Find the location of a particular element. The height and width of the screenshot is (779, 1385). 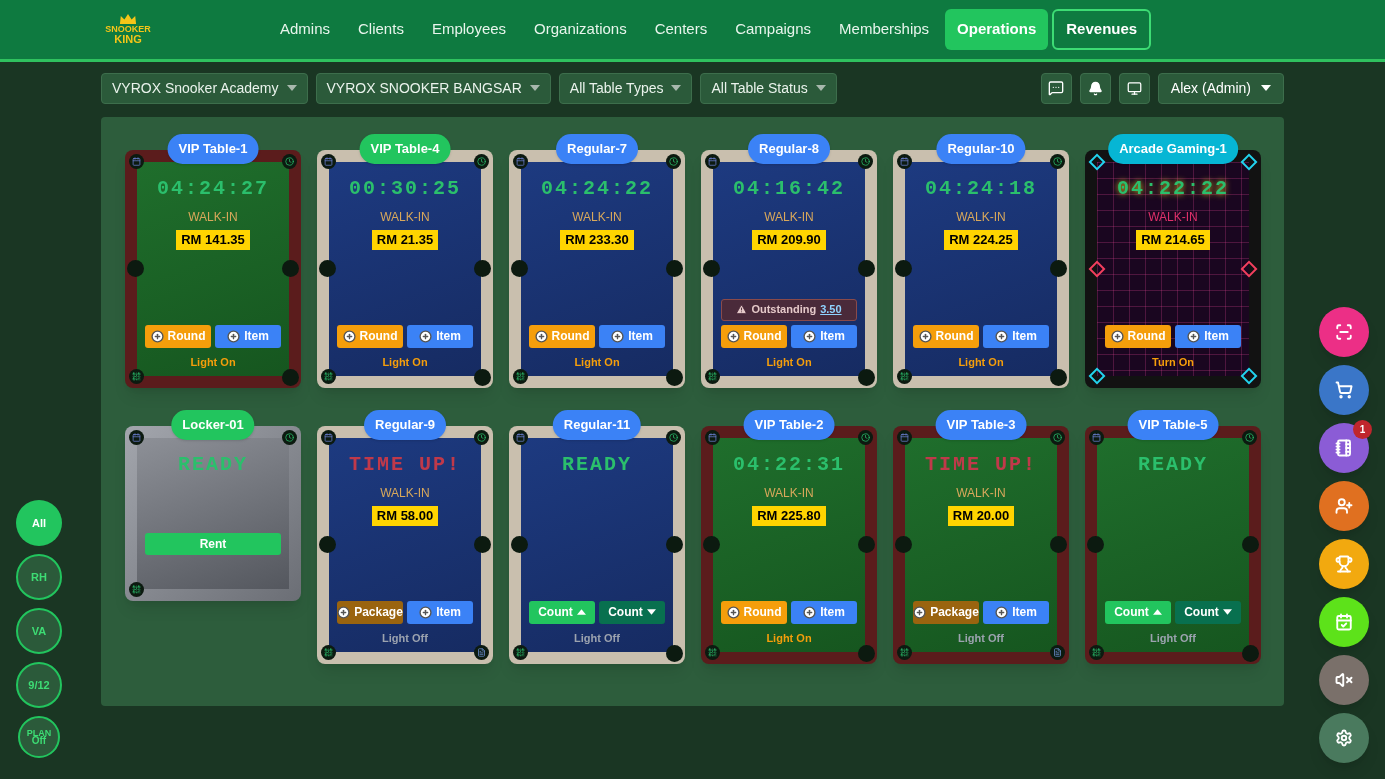

nav-tab: Clients is located at coordinates (381, 29).